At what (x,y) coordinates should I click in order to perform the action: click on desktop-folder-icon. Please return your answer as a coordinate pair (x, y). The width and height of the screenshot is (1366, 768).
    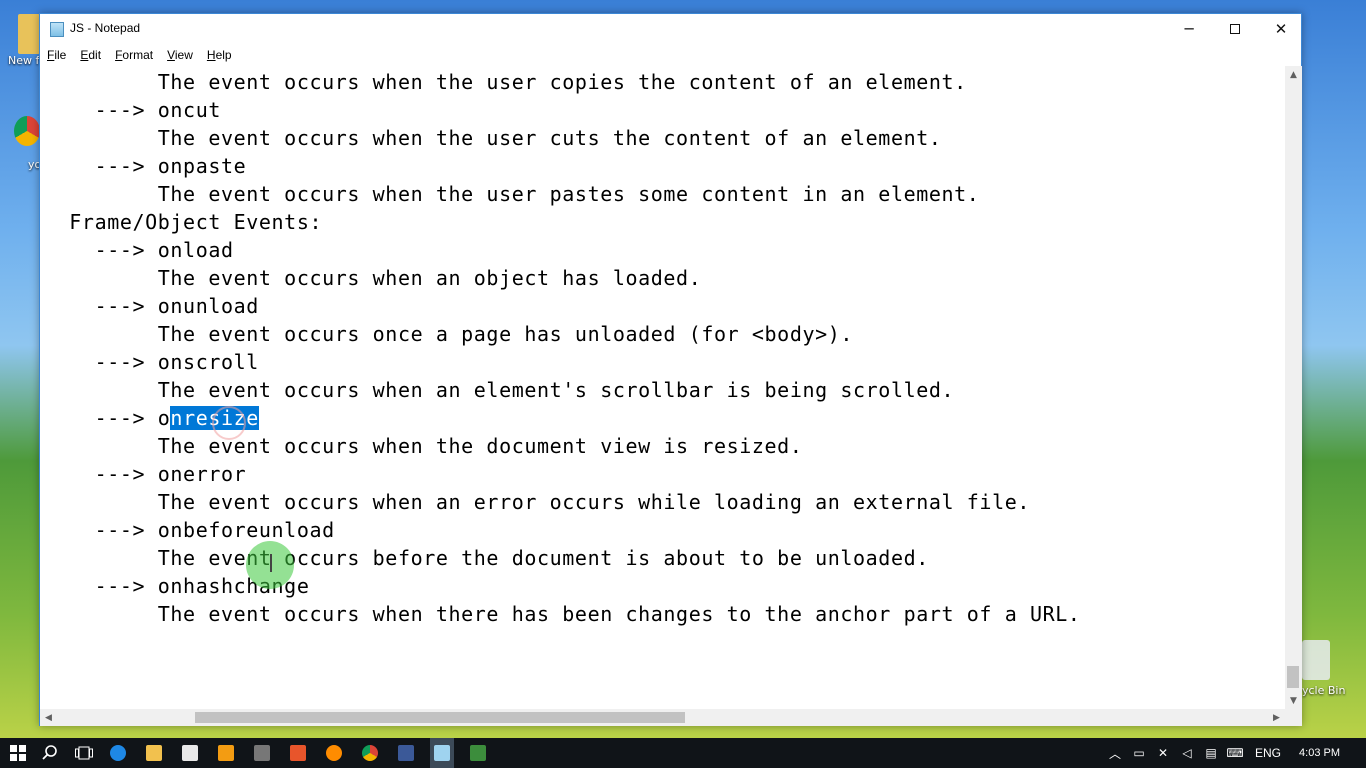
    Looking at the image, I should click on (29, 34).